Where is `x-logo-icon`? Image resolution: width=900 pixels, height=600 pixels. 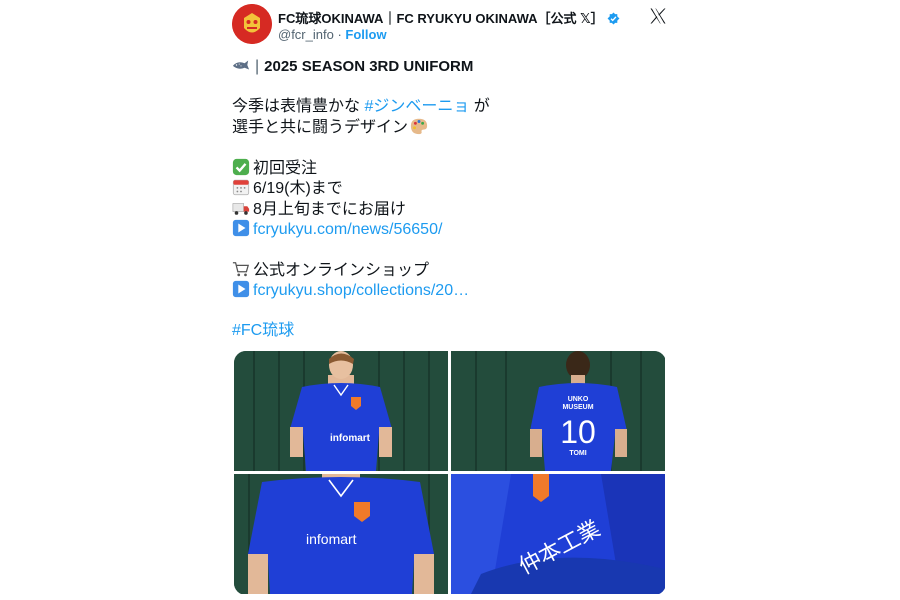 x-logo-icon is located at coordinates (658, 16).